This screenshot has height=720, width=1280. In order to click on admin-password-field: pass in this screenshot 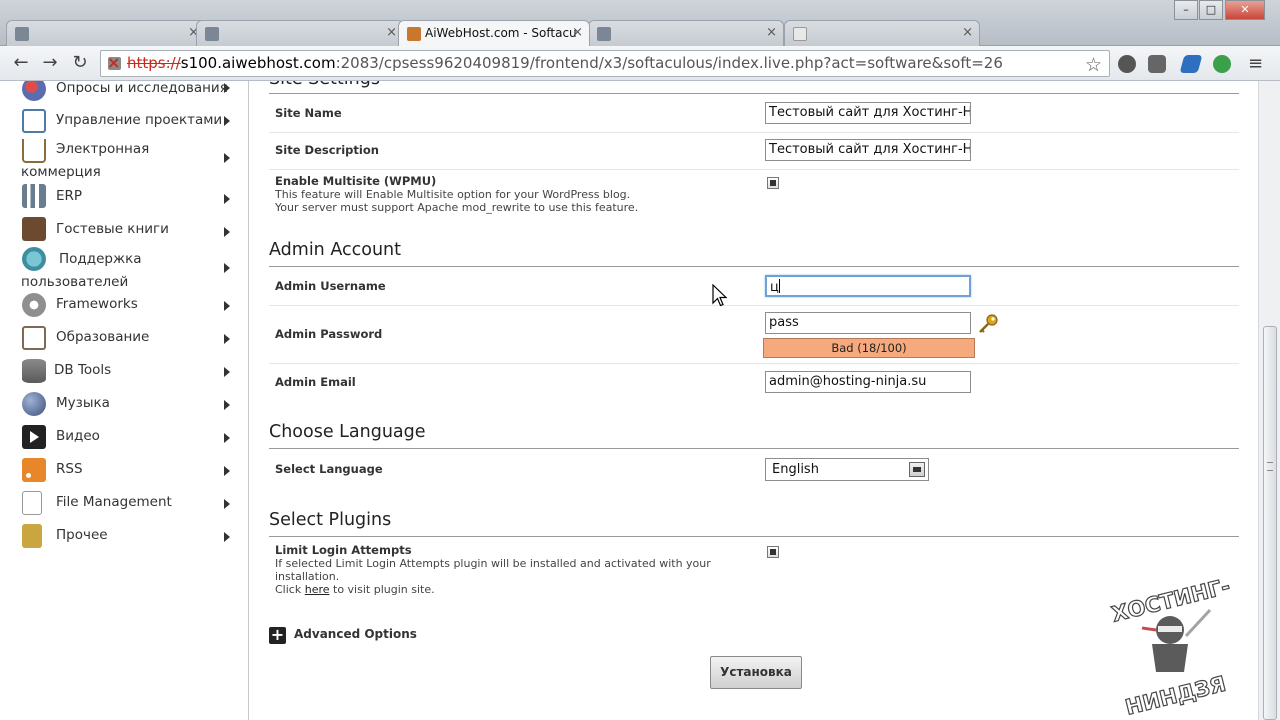, I will do `click(868, 323)`.